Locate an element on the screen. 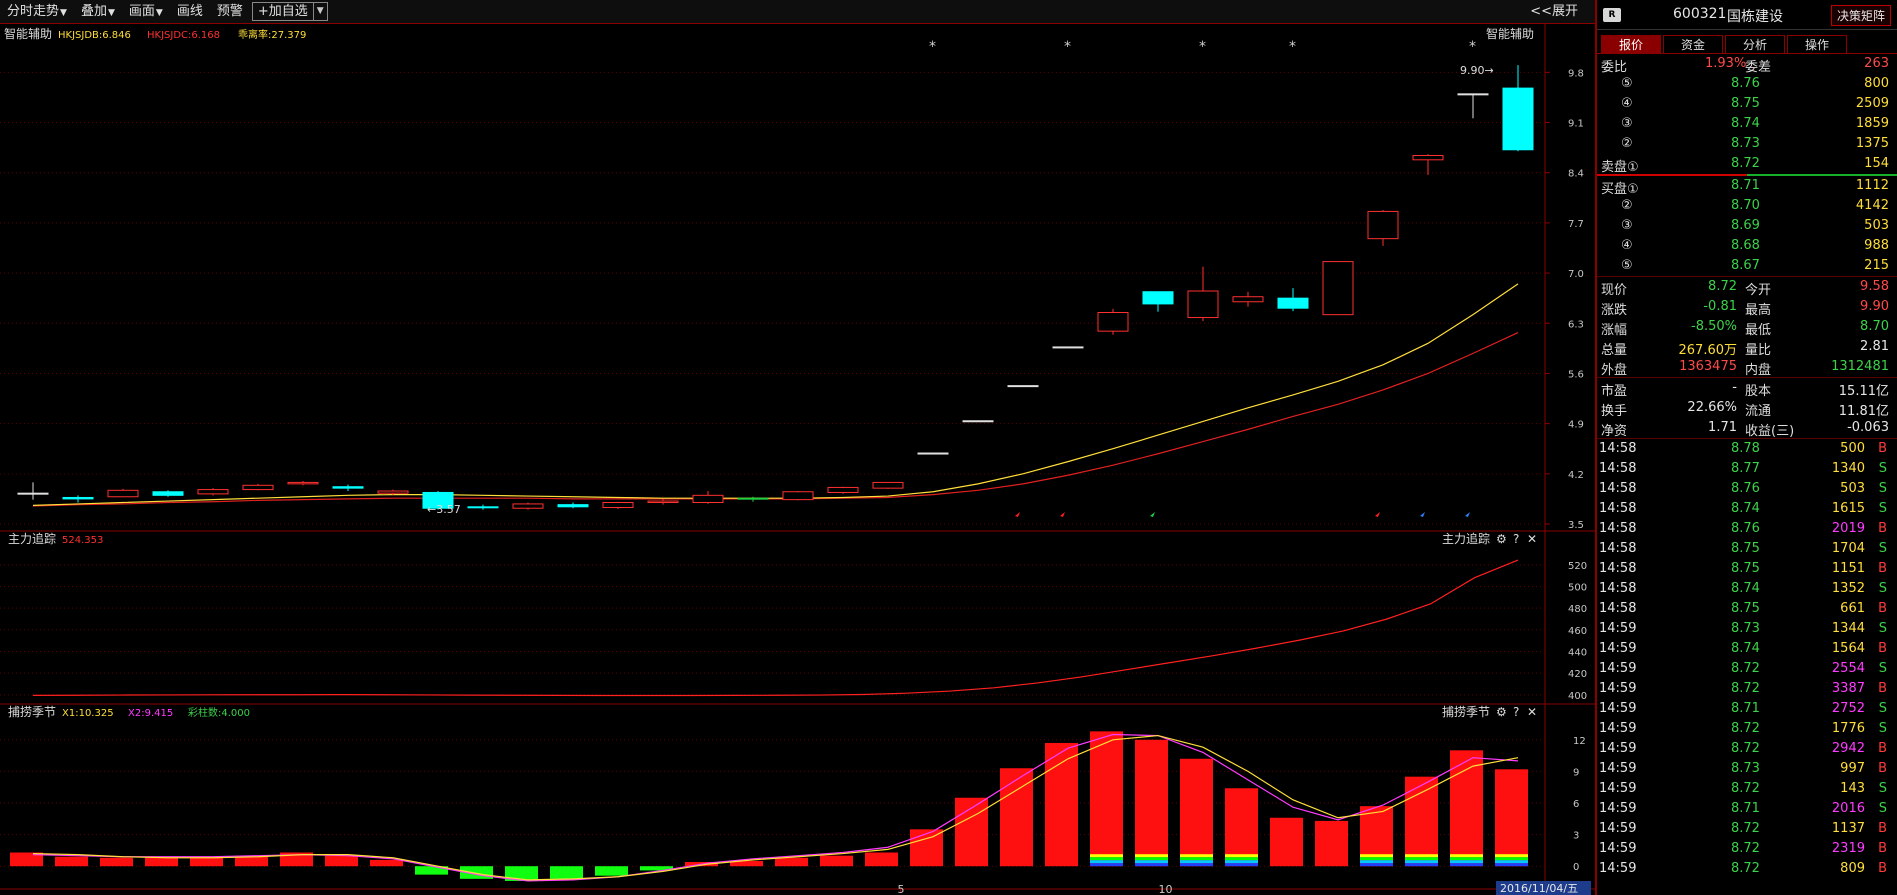 The image size is (1897, 895). tick-row: 14:59 8.71 2752 S is located at coordinates (1747, 709).